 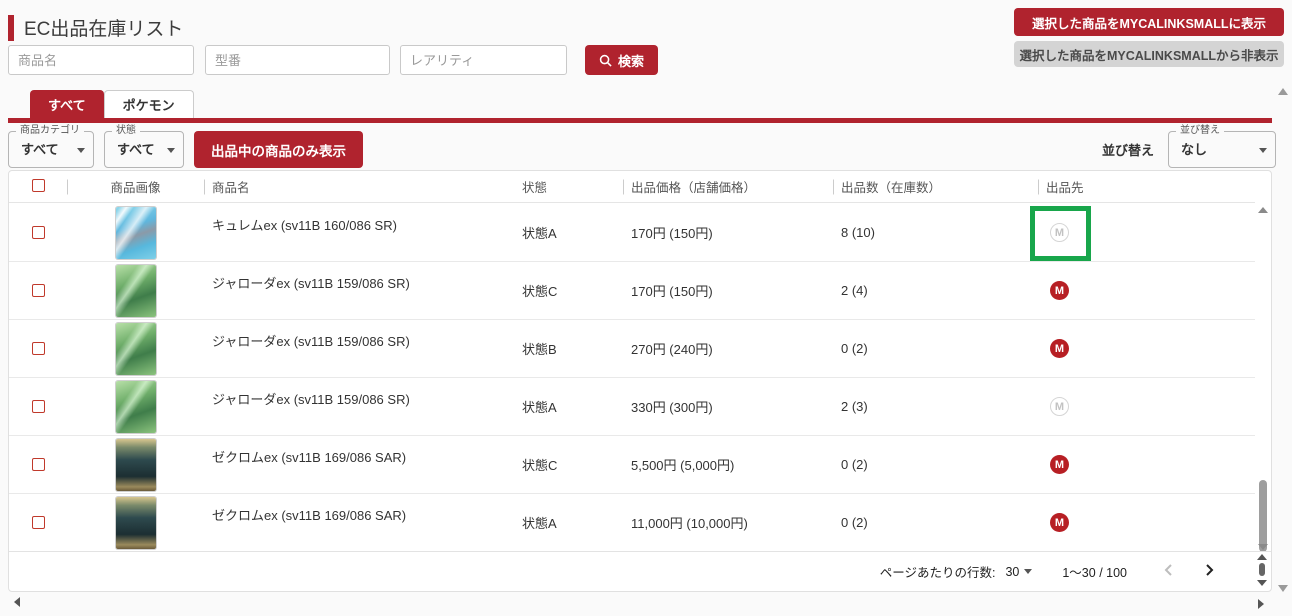 I want to click on tab-underline, so click(x=640, y=120).